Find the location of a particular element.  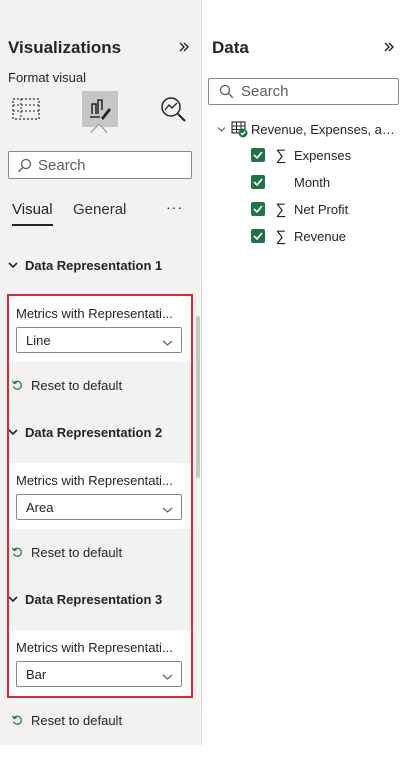

analytics-button is located at coordinates (173, 109).